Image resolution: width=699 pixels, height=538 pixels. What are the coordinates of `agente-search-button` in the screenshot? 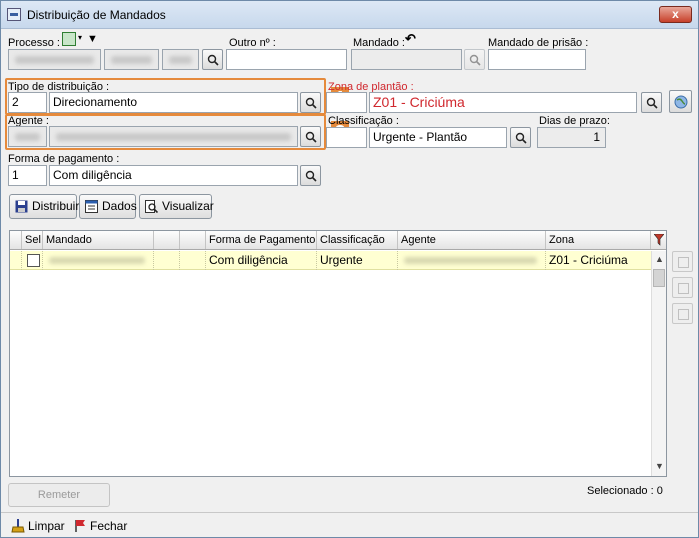 It's located at (310, 136).